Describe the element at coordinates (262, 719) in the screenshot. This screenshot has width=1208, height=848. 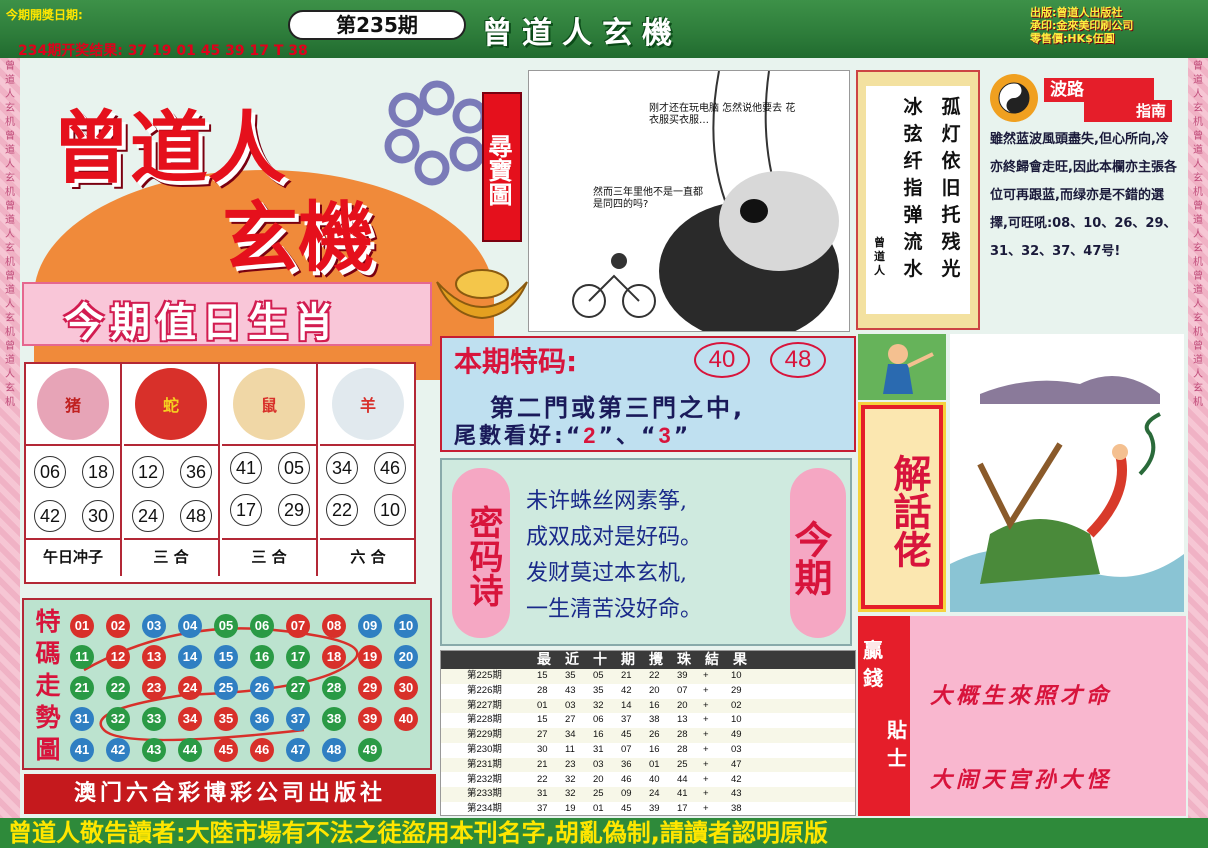
I see `trend-ball: 36` at that location.